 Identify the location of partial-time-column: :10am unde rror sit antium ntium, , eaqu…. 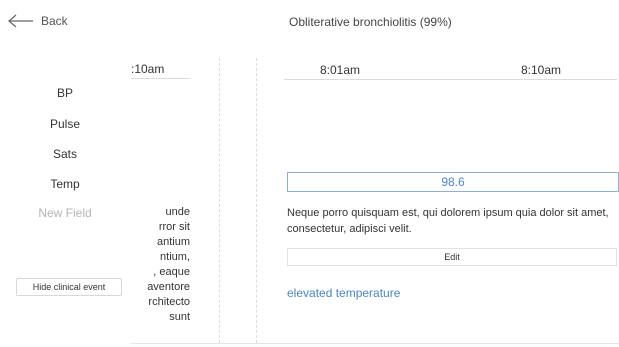
(160, 200).